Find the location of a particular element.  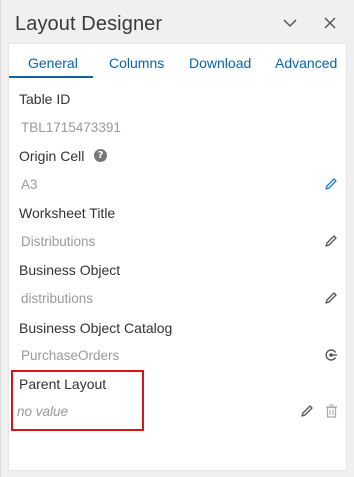

chevron-down-icon is located at coordinates (290, 23).